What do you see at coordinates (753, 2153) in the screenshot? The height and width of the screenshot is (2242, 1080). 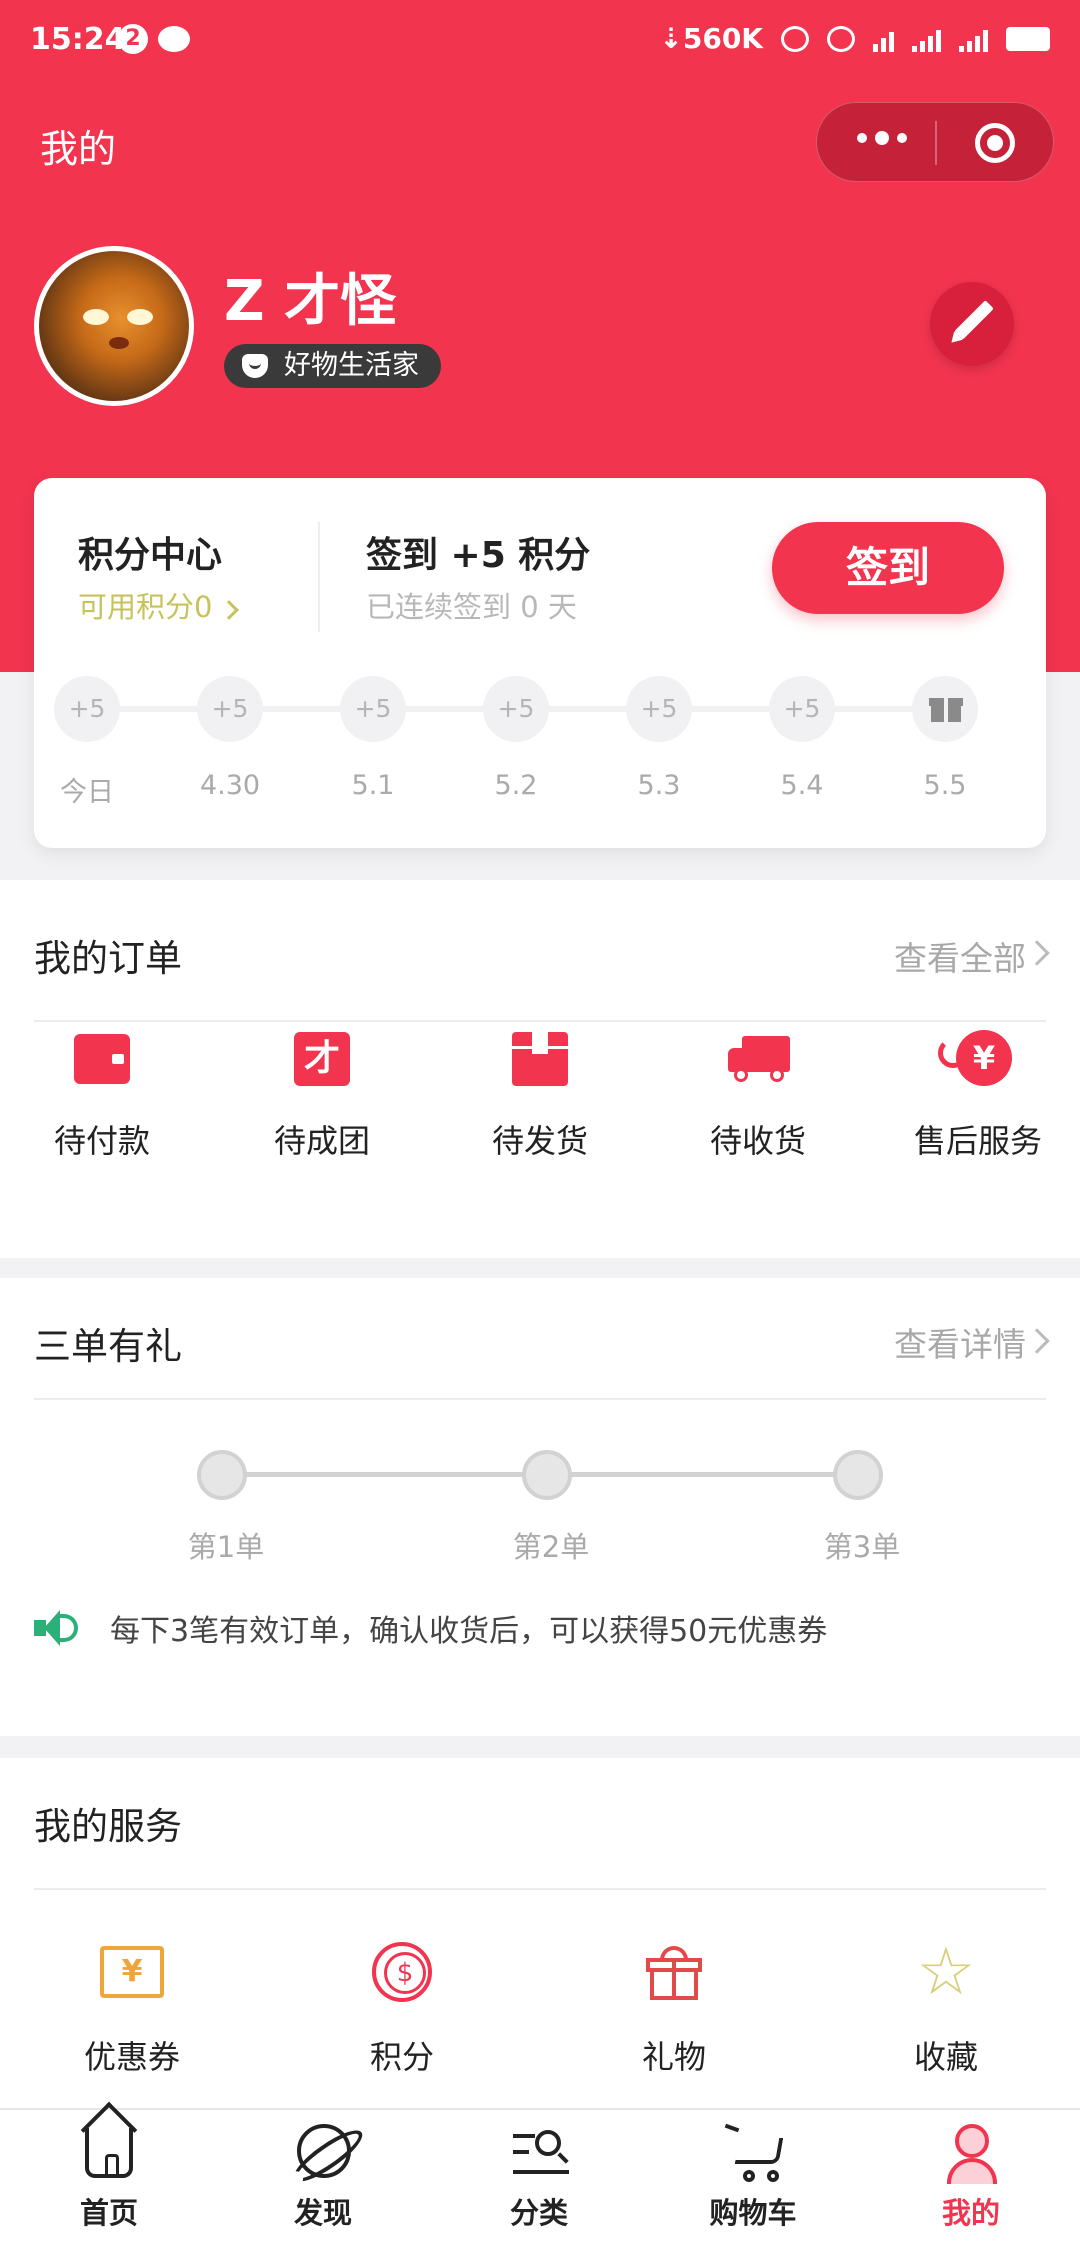 I see `cart-icon` at bounding box center [753, 2153].